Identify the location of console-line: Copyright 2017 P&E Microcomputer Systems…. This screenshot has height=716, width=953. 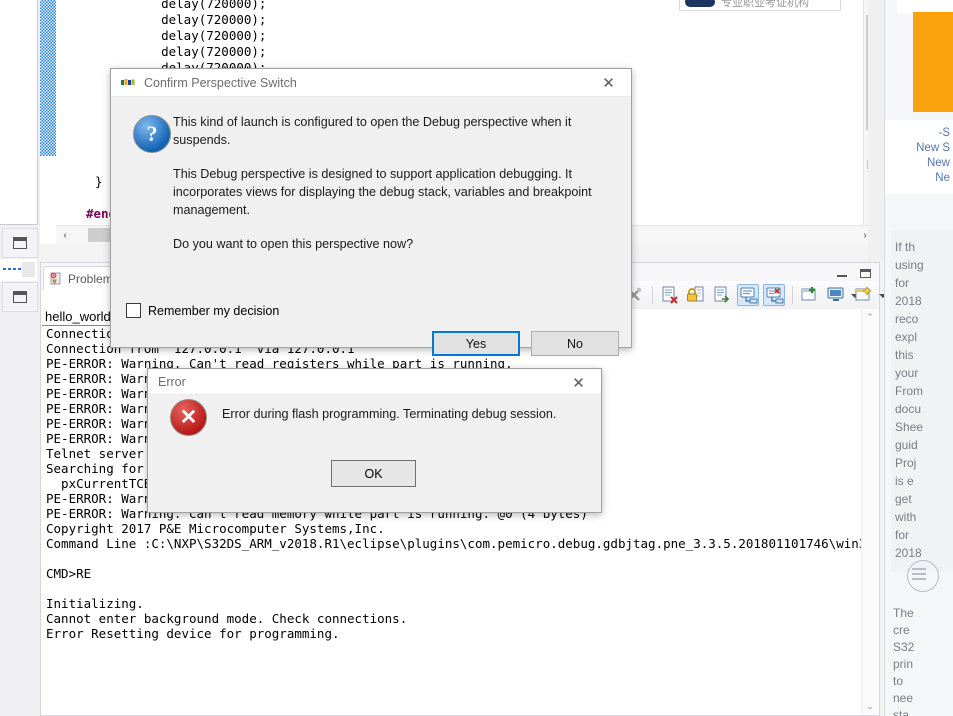
(215, 528).